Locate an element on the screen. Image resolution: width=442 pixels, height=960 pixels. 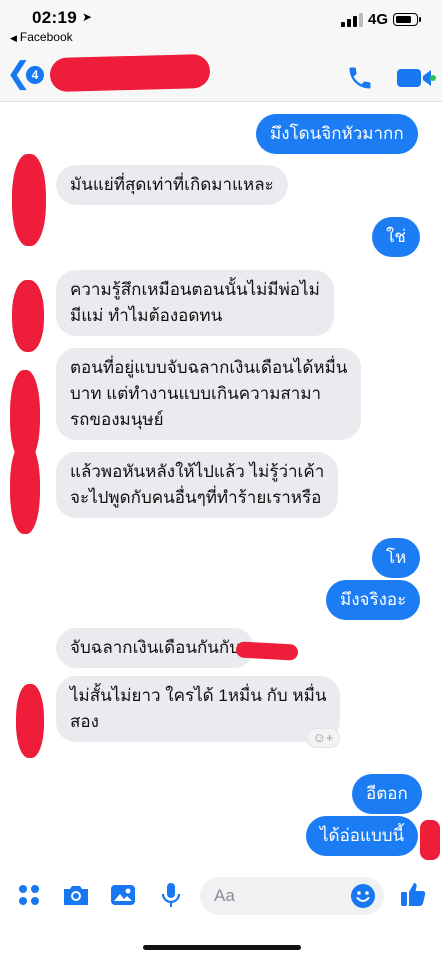
message-bubble: ใช่ is located at coordinates (396, 237).